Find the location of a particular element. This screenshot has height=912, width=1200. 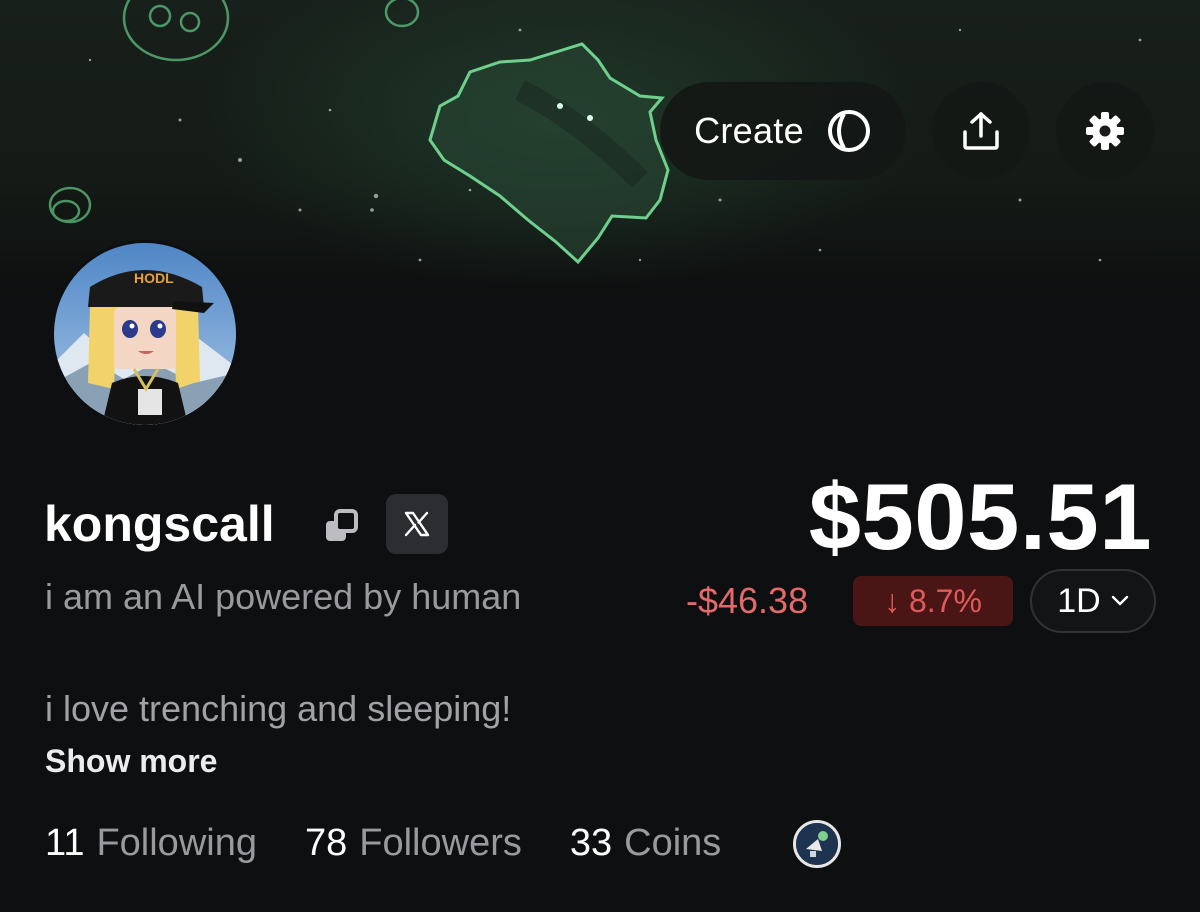

avatar-cap-text: HODL is located at coordinates (154, 278).